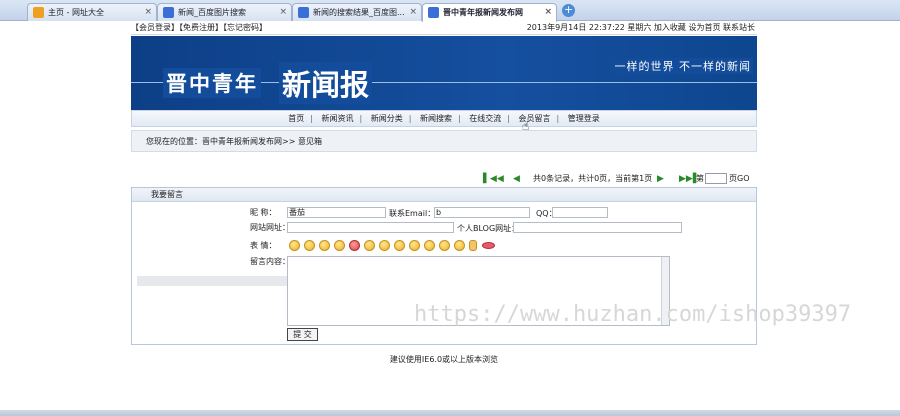 This screenshot has height=416, width=900. What do you see at coordinates (444, 245) in the screenshot?
I see `emoticon-sleepy-icon` at bounding box center [444, 245].